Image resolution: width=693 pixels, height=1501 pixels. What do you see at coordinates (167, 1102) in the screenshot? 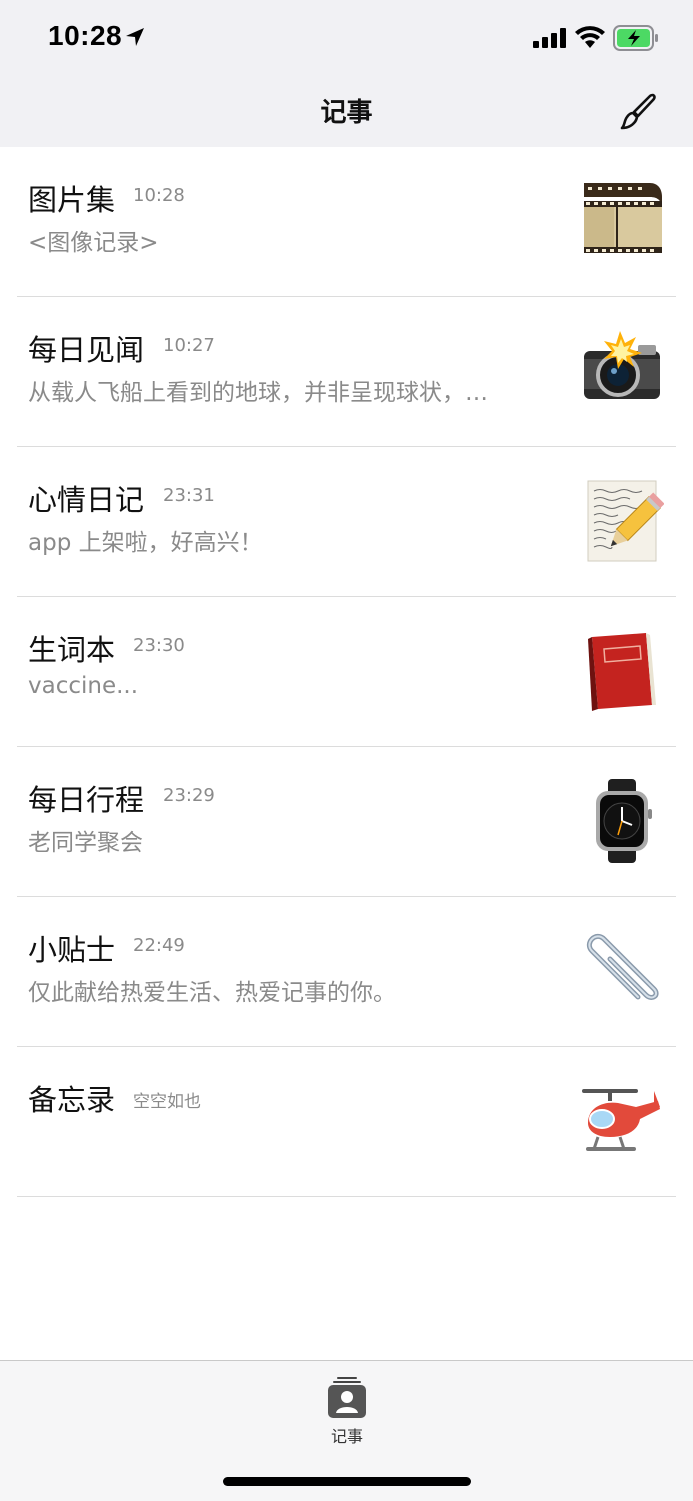
I see `note-time: 空空如也` at bounding box center [167, 1102].